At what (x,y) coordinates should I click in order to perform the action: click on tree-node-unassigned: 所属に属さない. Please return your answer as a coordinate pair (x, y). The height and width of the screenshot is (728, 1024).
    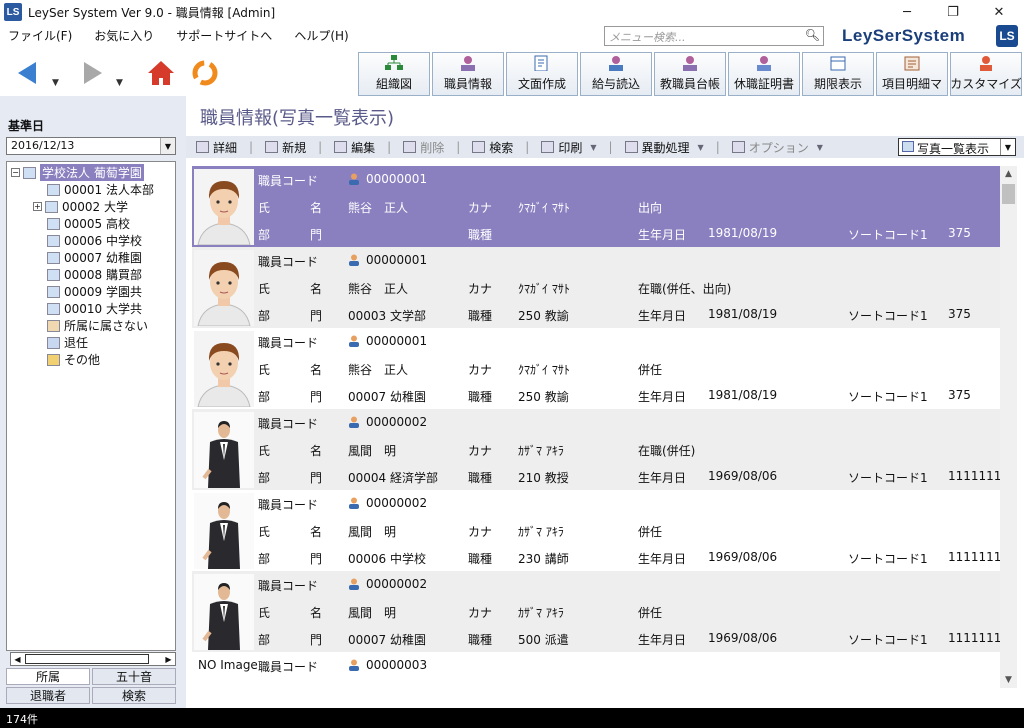
    Looking at the image, I should click on (97, 325).